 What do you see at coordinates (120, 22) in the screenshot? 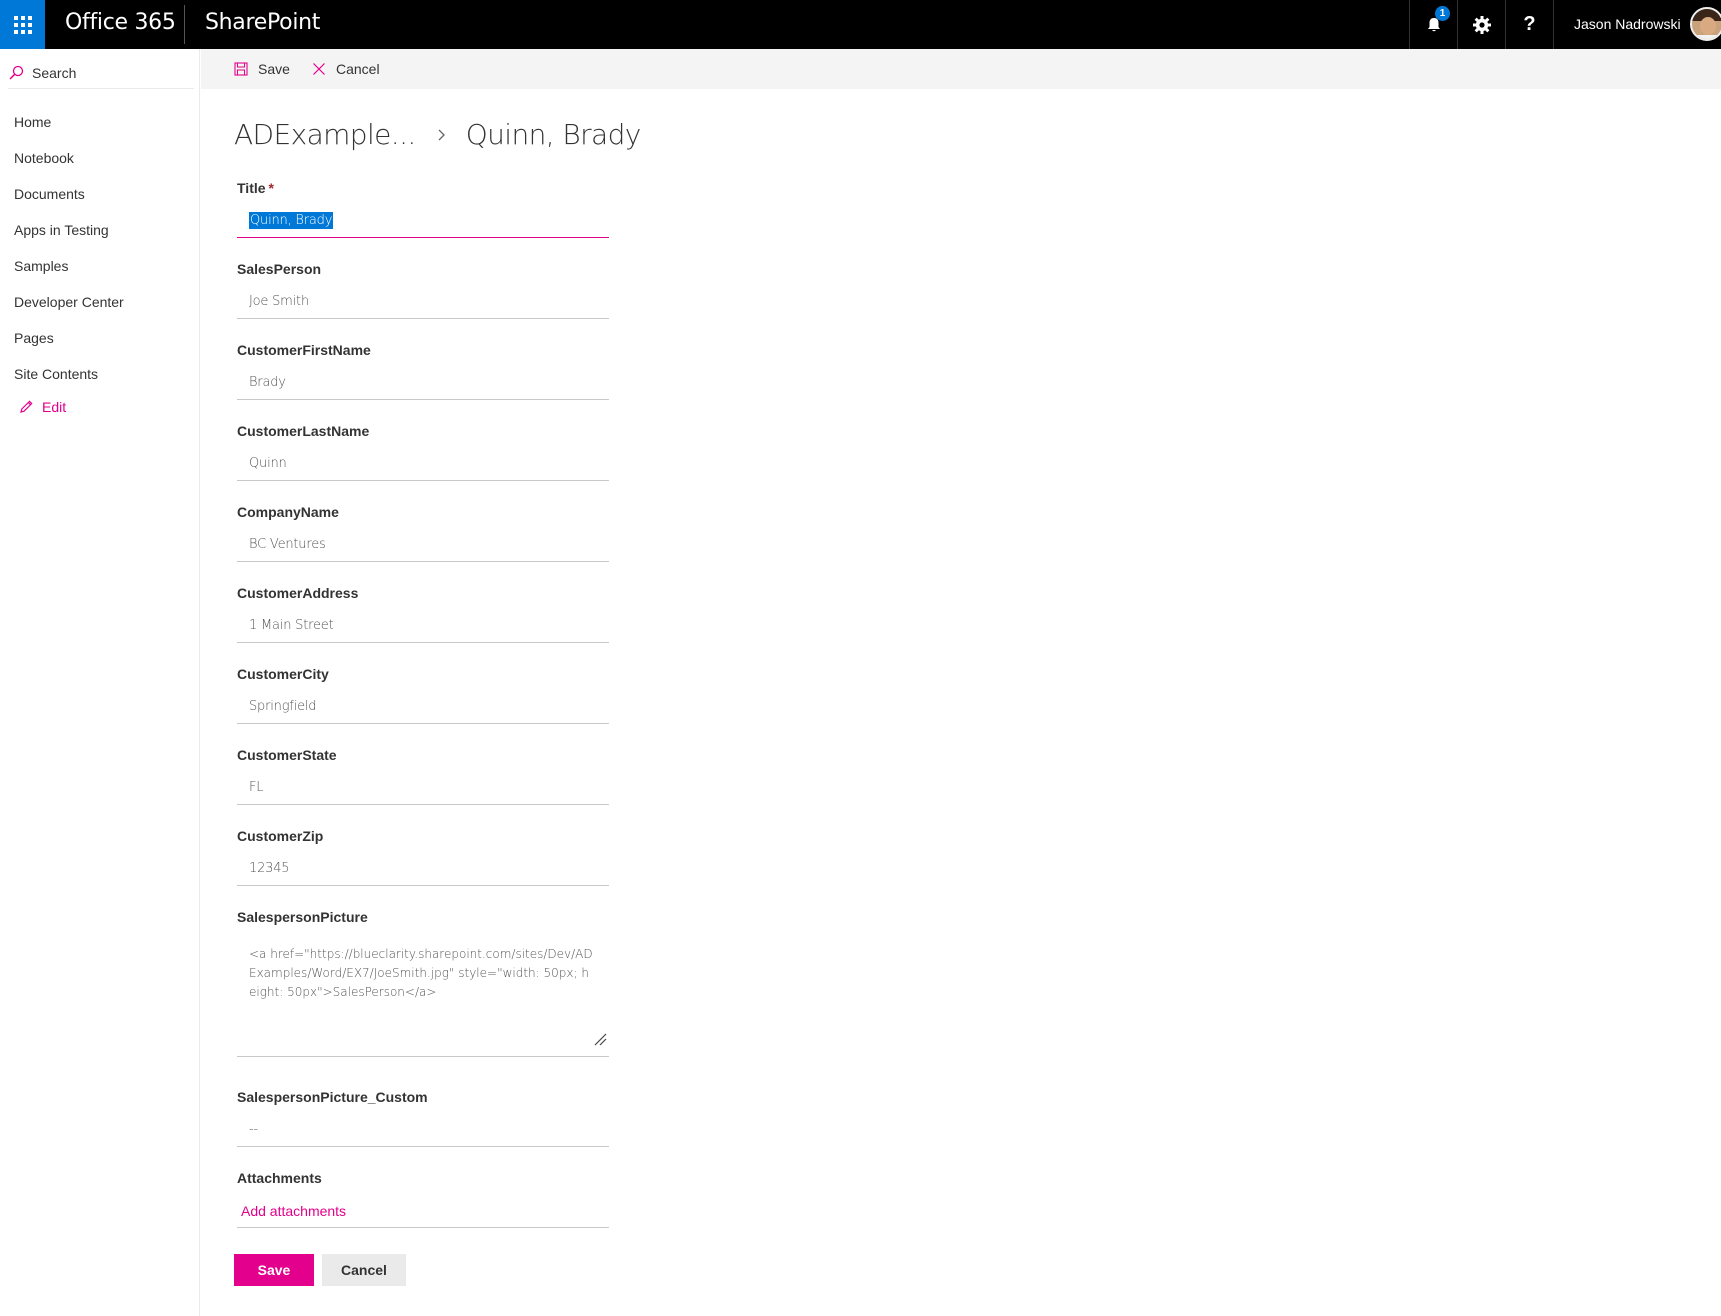
I see `office365-brand-link: Office 365` at bounding box center [120, 22].